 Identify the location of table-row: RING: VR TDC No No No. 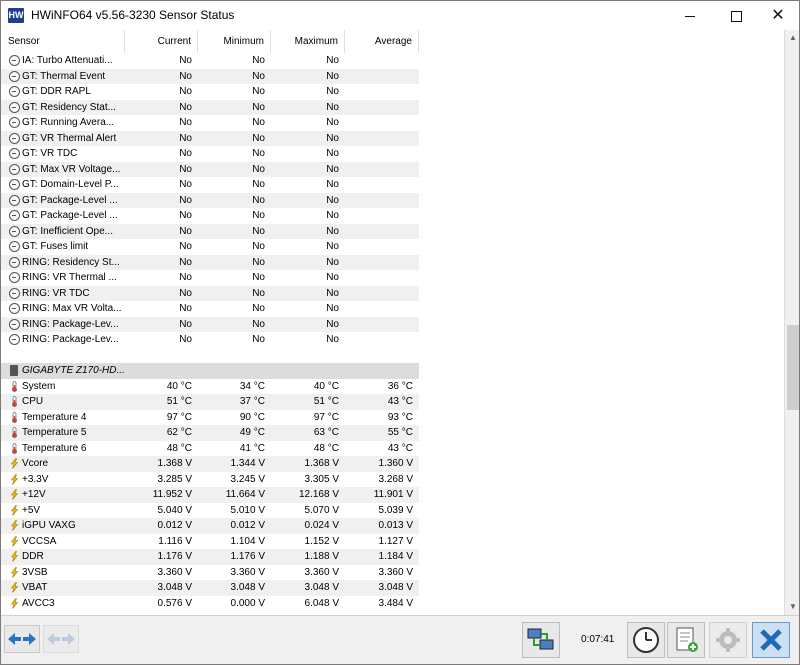
(210, 293).